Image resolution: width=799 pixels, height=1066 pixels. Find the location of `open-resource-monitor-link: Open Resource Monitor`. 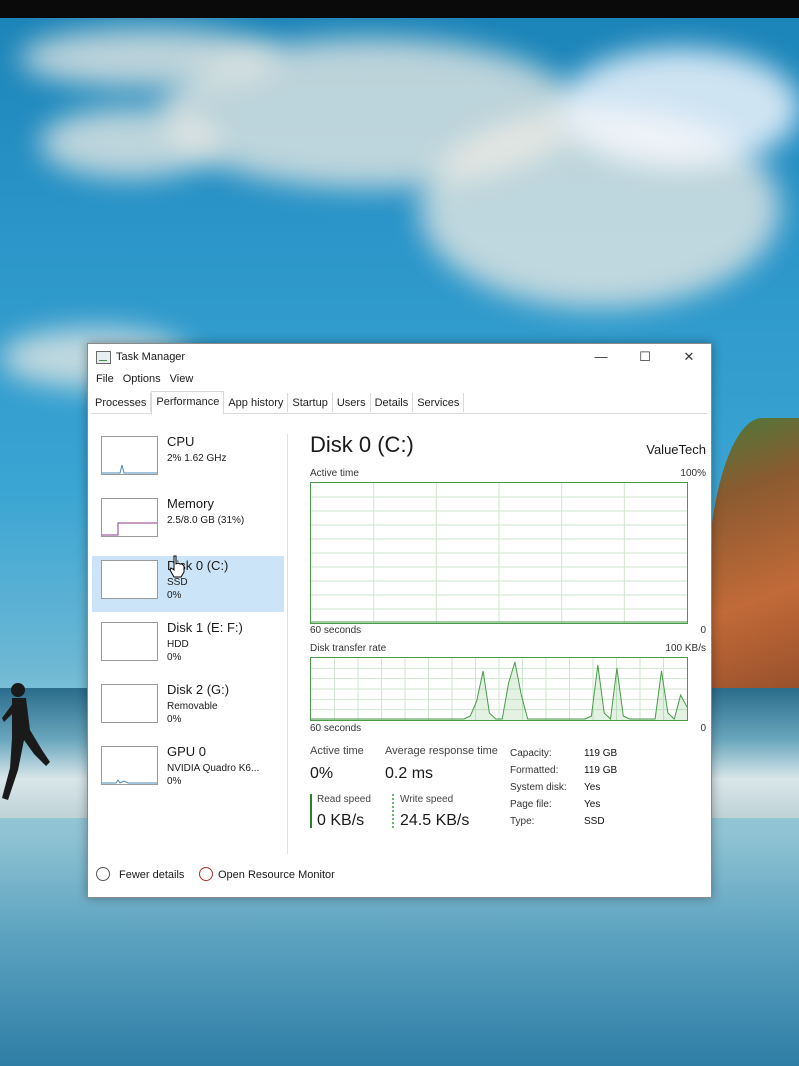

open-resource-monitor-link: Open Resource Monitor is located at coordinates (276, 875).